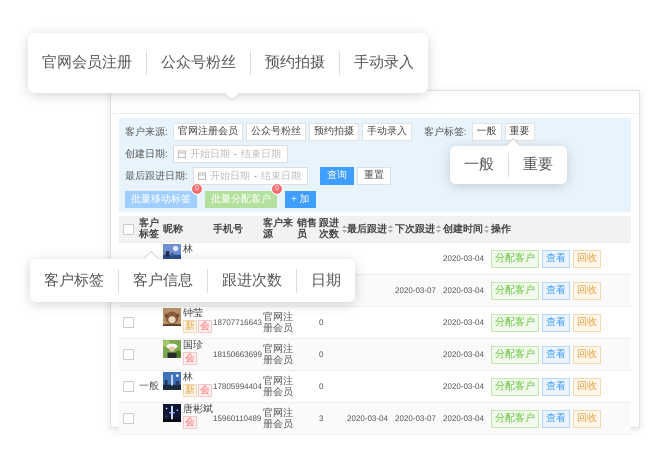  Describe the element at coordinates (149, 229) in the screenshot. I see `column-header: 客户标签` at that location.